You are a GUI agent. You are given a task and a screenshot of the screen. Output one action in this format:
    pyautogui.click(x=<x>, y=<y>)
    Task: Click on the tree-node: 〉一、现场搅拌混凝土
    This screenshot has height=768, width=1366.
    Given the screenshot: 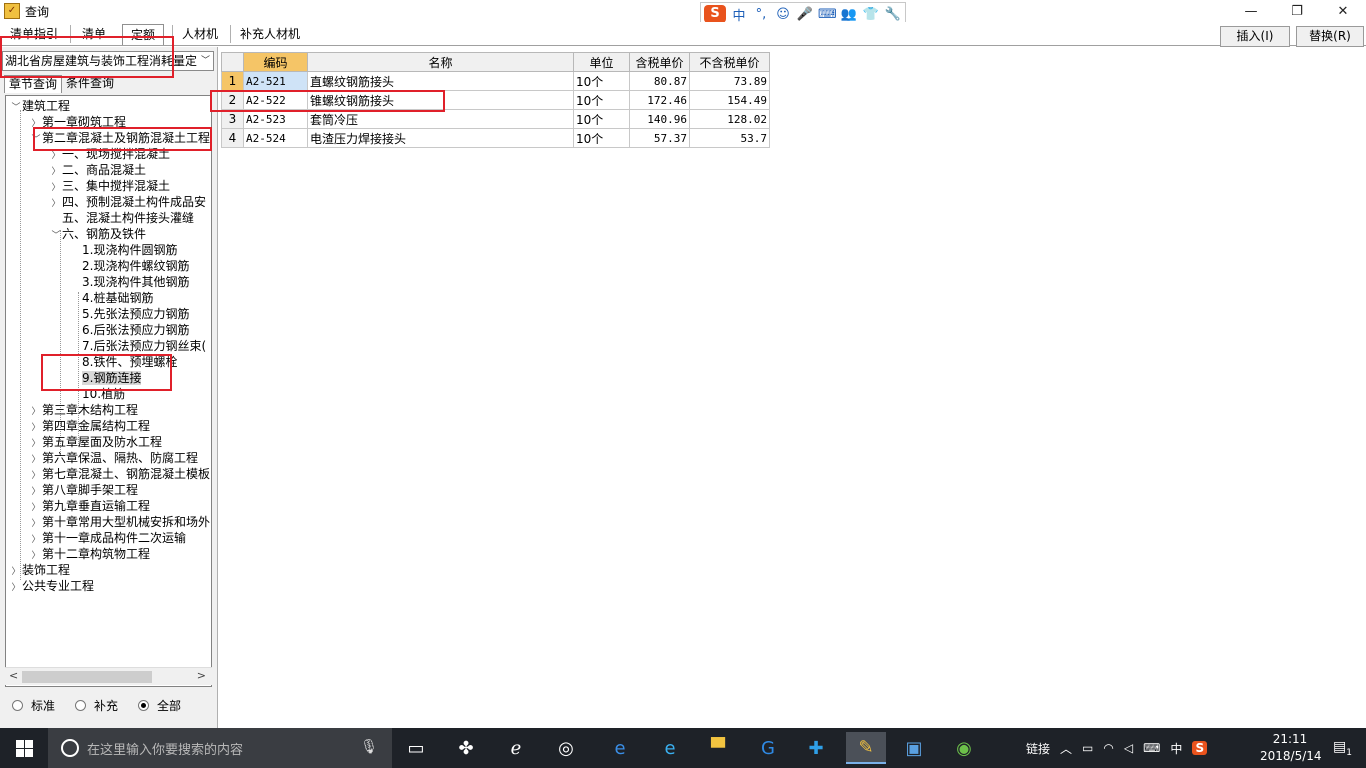 What is the action you would take?
    pyautogui.click(x=110, y=154)
    